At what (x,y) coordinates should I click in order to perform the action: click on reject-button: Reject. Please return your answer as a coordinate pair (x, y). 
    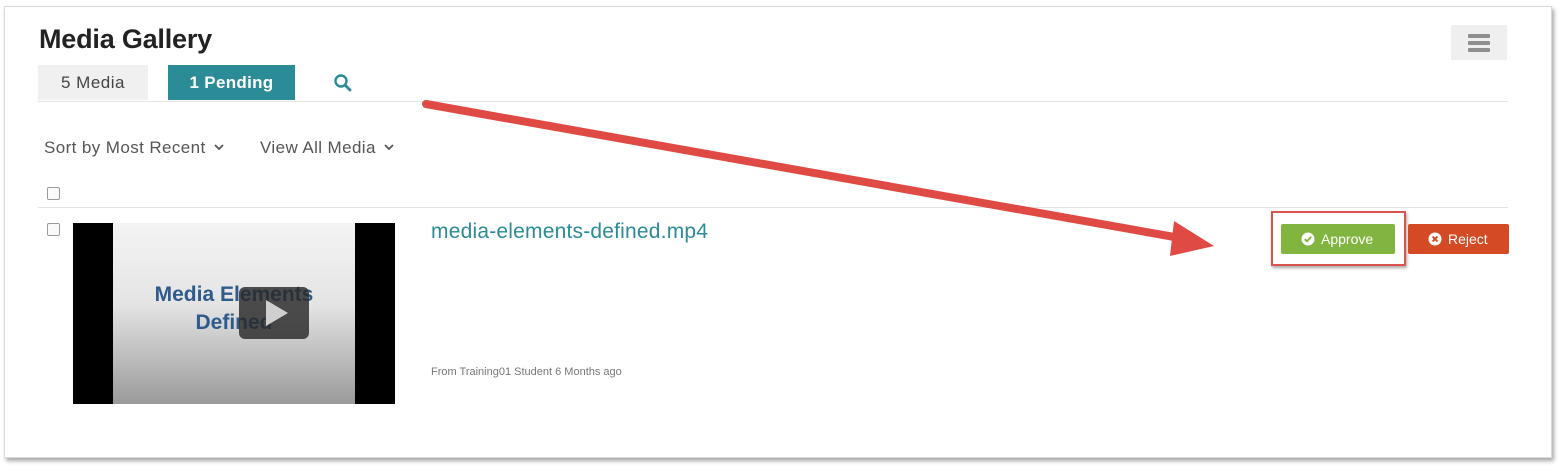
    Looking at the image, I should click on (1458, 239).